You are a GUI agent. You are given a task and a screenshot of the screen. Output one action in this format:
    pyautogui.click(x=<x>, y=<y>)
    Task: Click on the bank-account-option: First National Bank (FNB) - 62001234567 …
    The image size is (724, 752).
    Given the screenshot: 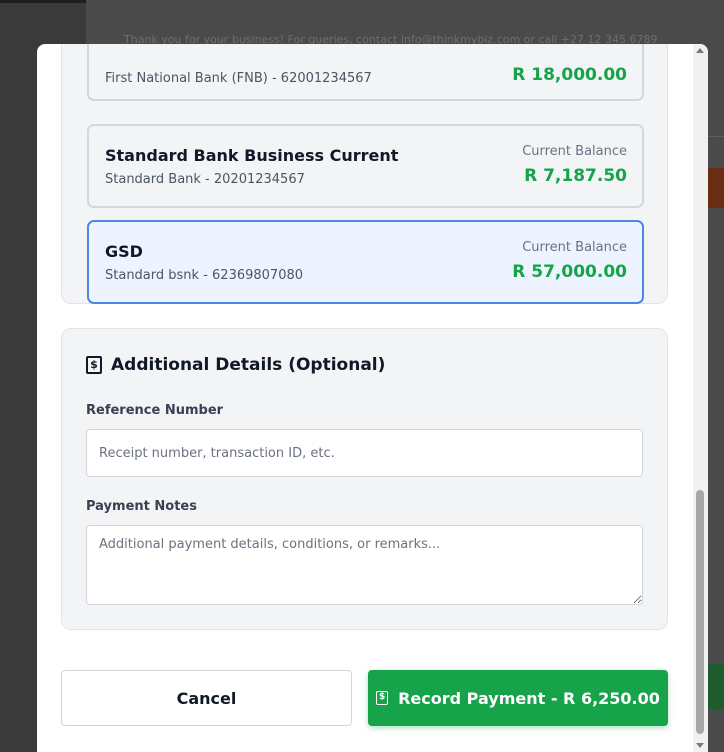 What is the action you would take?
    pyautogui.click(x=365, y=72)
    